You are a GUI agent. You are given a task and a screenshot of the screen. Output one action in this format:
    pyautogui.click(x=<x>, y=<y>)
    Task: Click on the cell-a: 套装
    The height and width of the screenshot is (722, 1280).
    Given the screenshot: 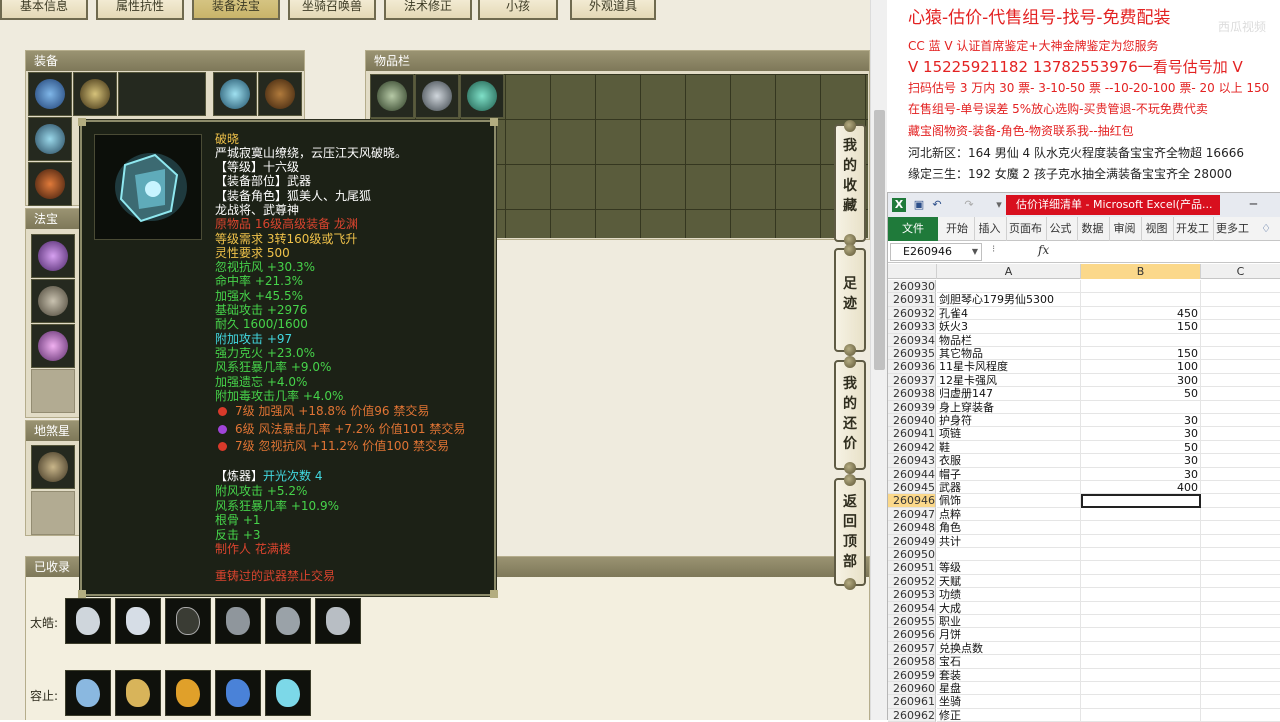 What is the action you would take?
    pyautogui.click(x=1009, y=675)
    